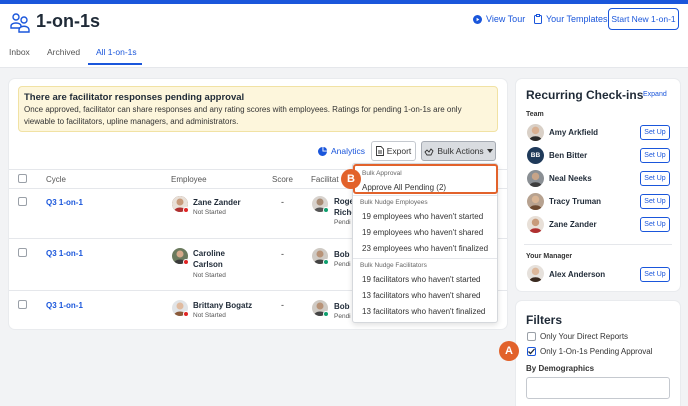 The width and height of the screenshot is (688, 406). Describe the element at coordinates (538, 19) in the screenshot. I see `clipboard-icon` at that location.